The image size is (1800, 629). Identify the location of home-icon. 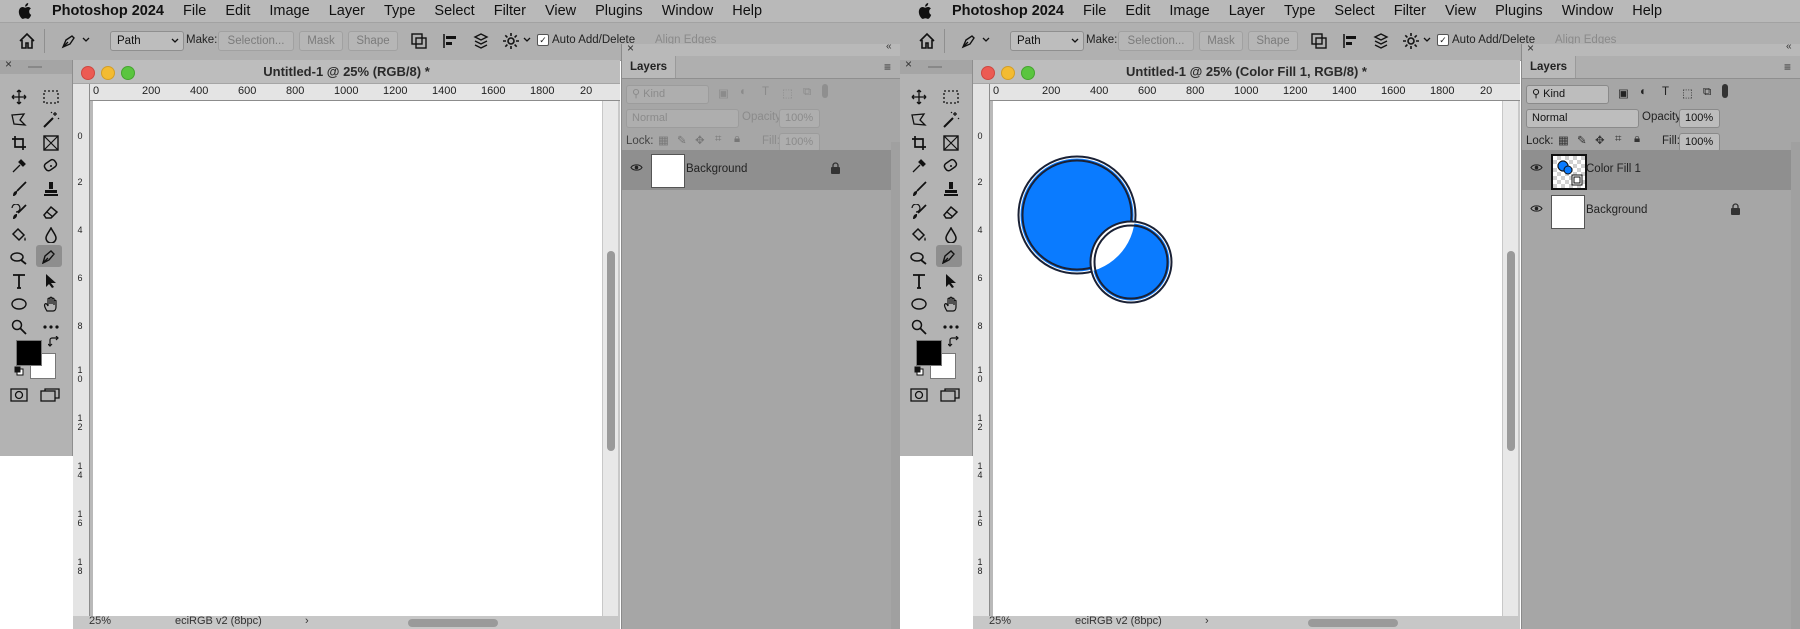
(927, 41).